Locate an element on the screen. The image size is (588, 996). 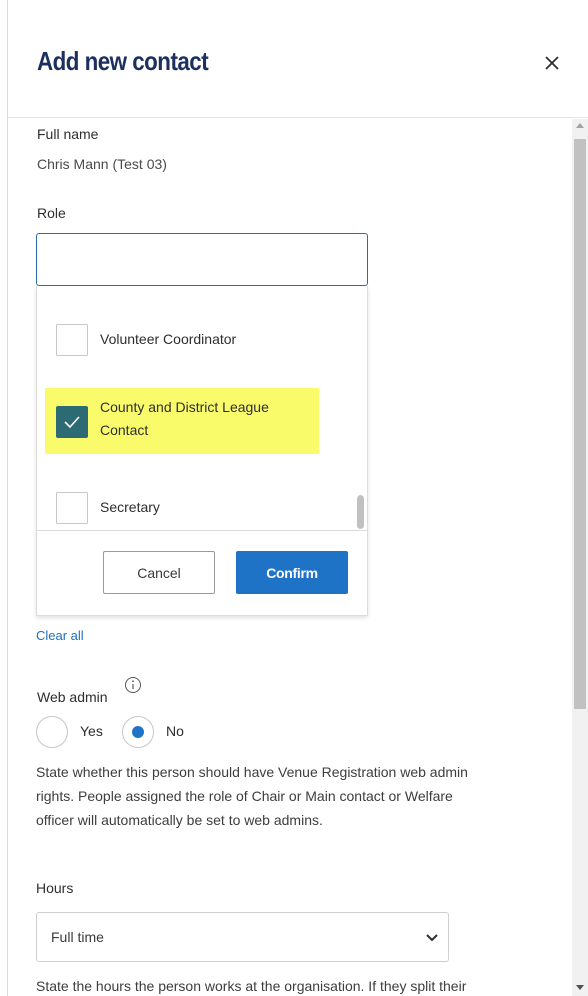
role-option-county-district-league-contact: County and District League Contact is located at coordinates (202, 420).